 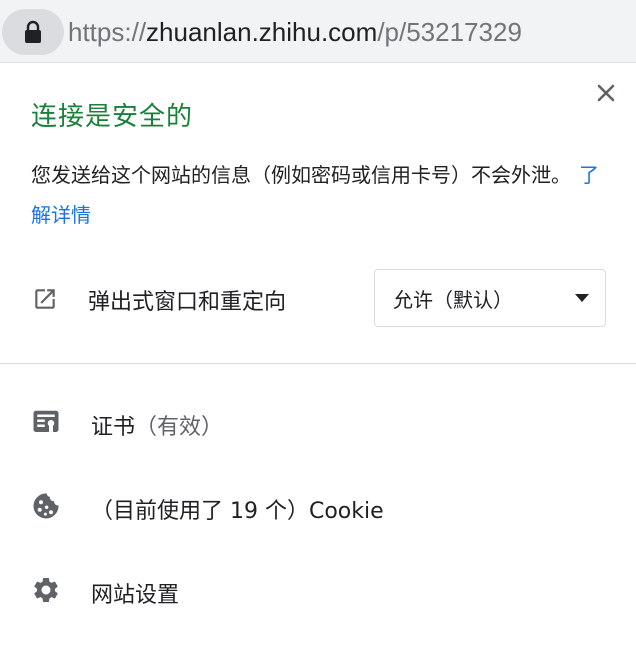 I want to click on description-text: 您发送给这个网站的信息（例如密码或信用卡号）不会外泄。, so click(x=301, y=175).